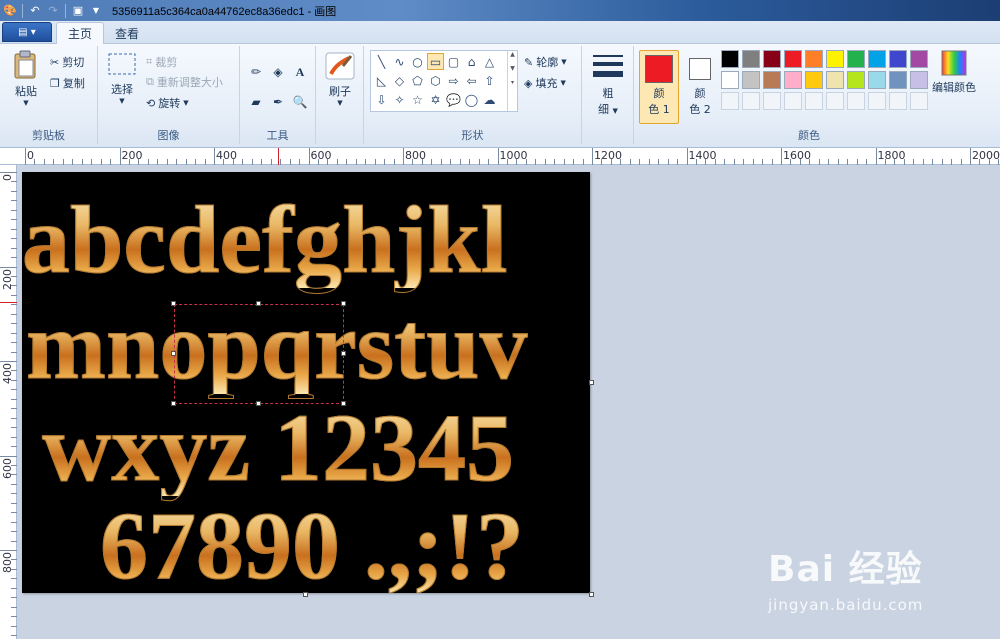 The height and width of the screenshot is (639, 1000). Describe the element at coordinates (471, 61) in the screenshot. I see `polygon-shape-icon: ⌂` at that location.